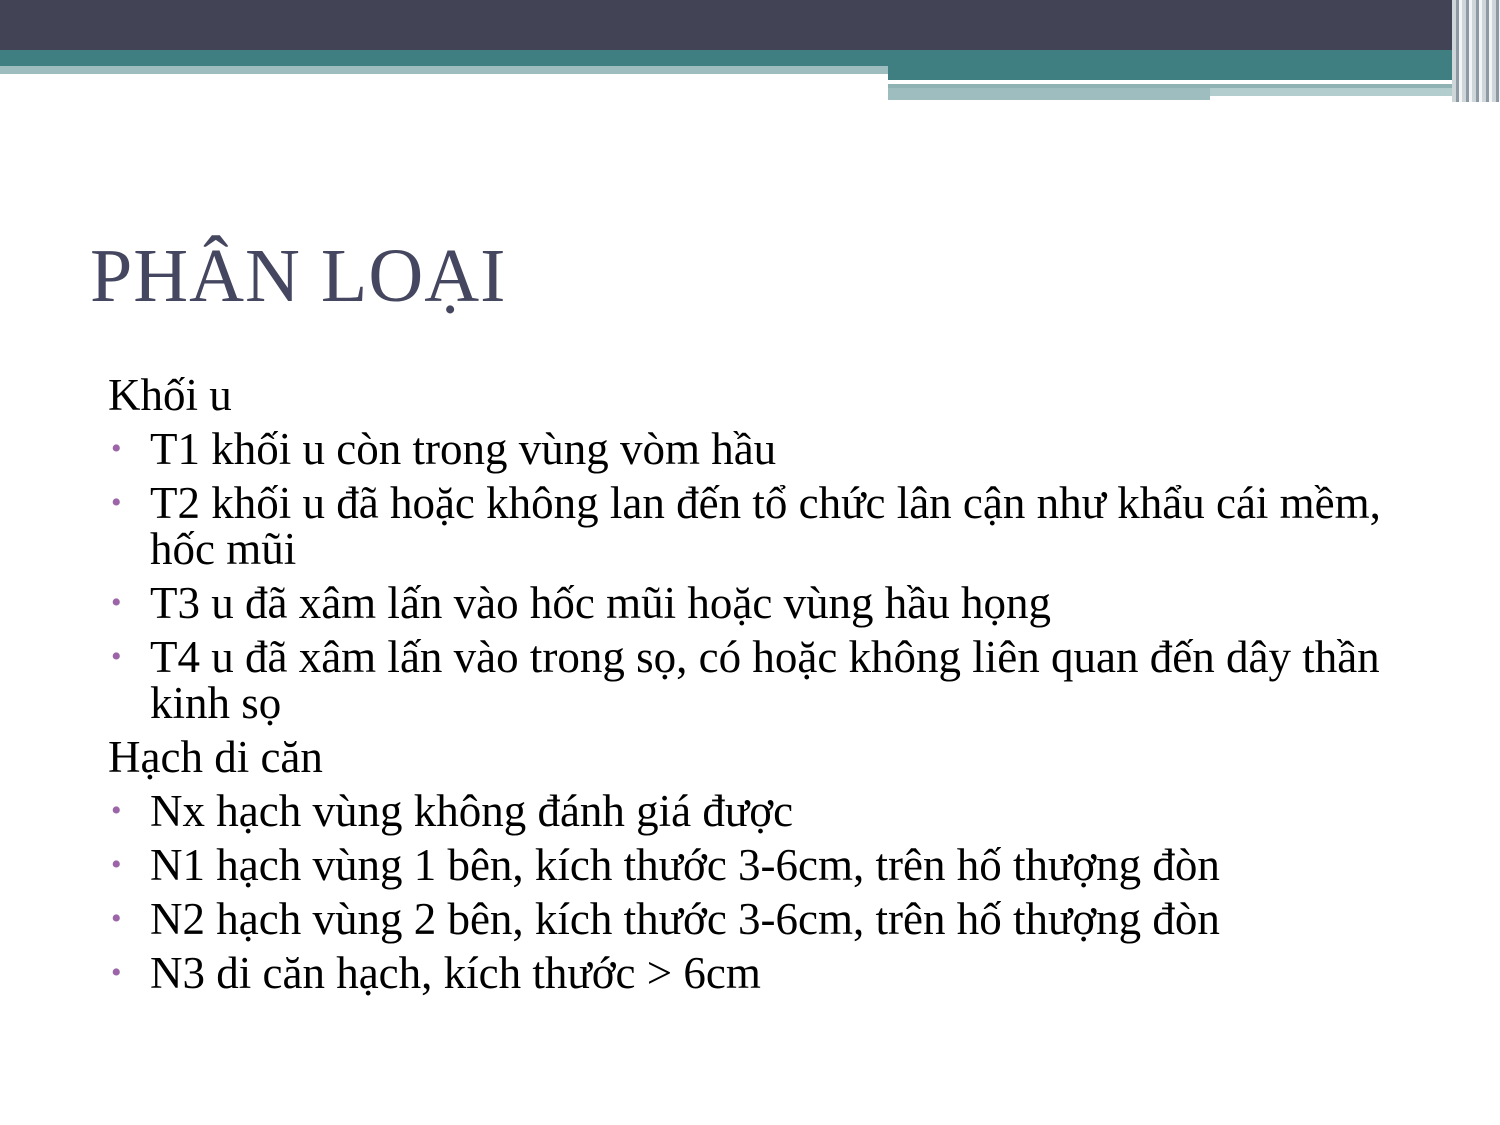 This screenshot has width=1500, height=1125. I want to click on header-band-teal, so click(750, 58).